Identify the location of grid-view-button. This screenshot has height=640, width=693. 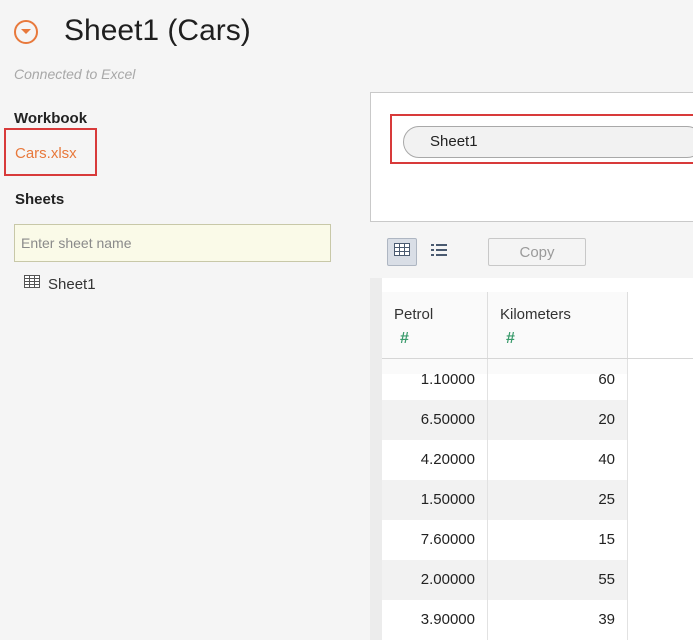
(402, 252).